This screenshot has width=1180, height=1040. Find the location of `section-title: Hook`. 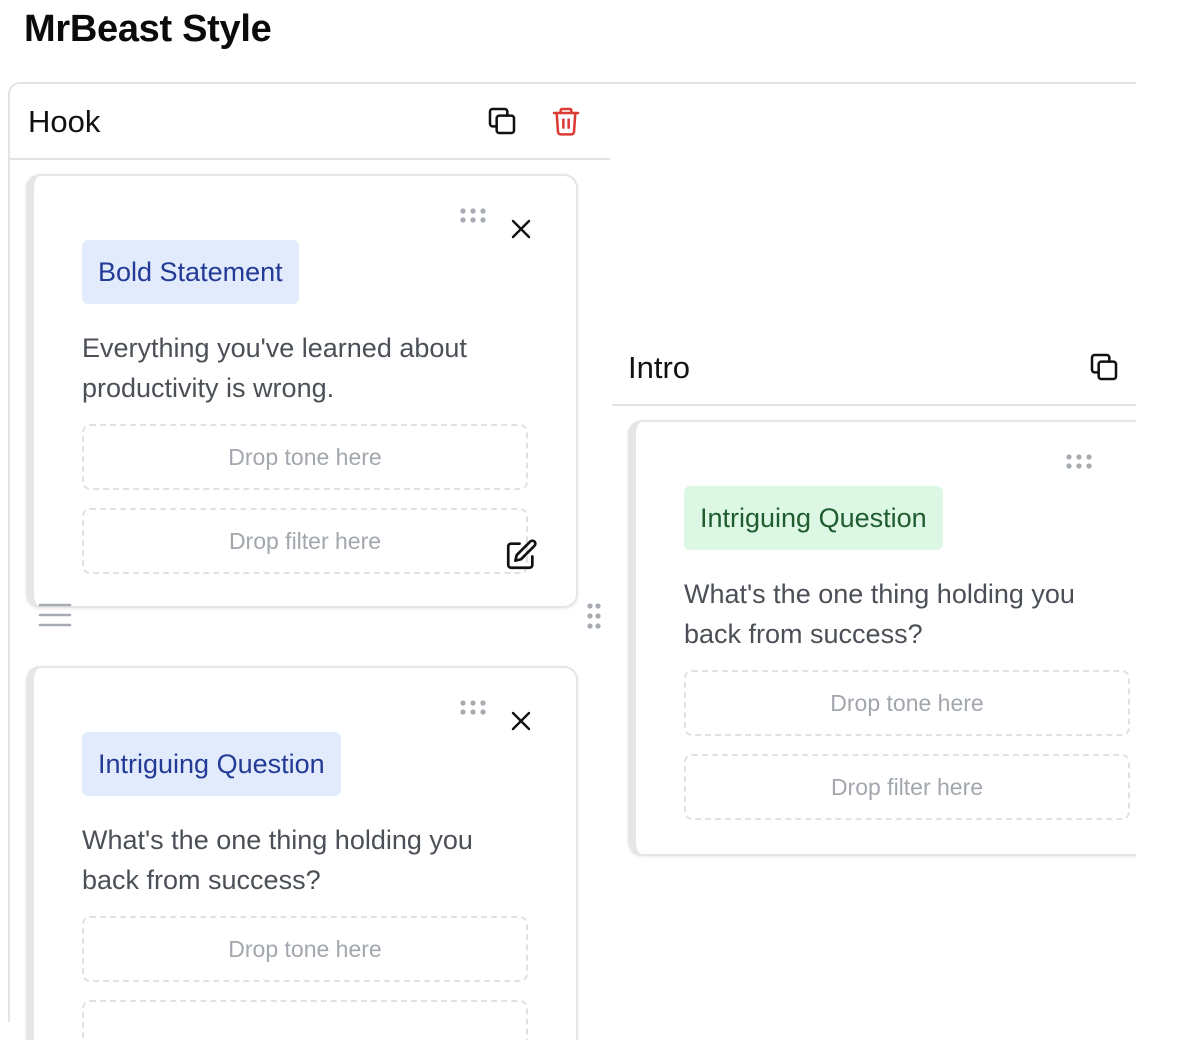

section-title: Hook is located at coordinates (64, 121).